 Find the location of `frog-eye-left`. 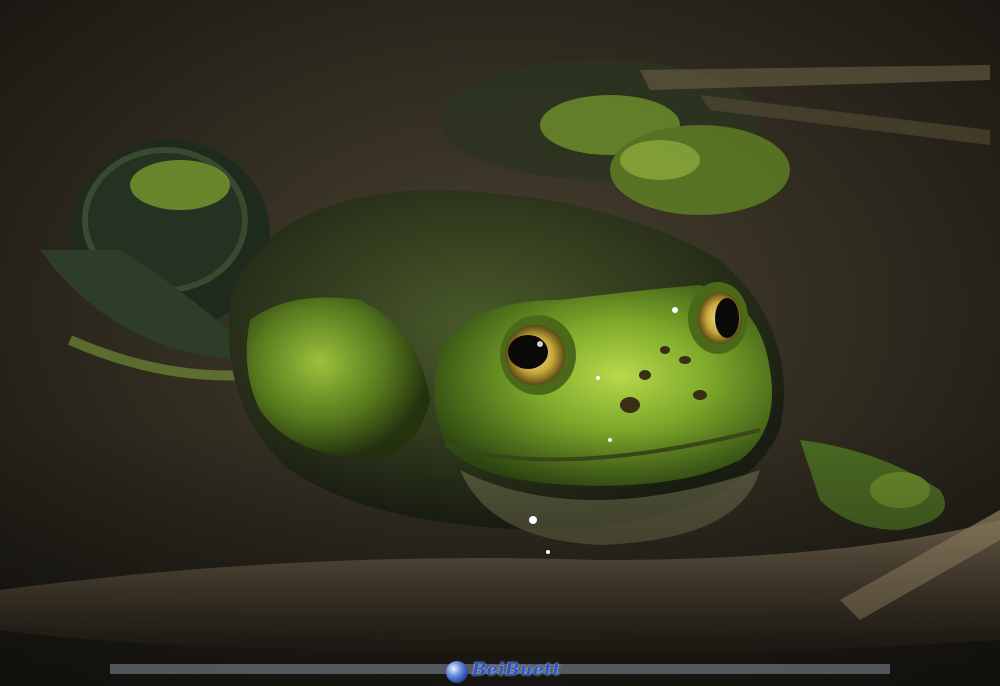

frog-eye-left is located at coordinates (538, 355).